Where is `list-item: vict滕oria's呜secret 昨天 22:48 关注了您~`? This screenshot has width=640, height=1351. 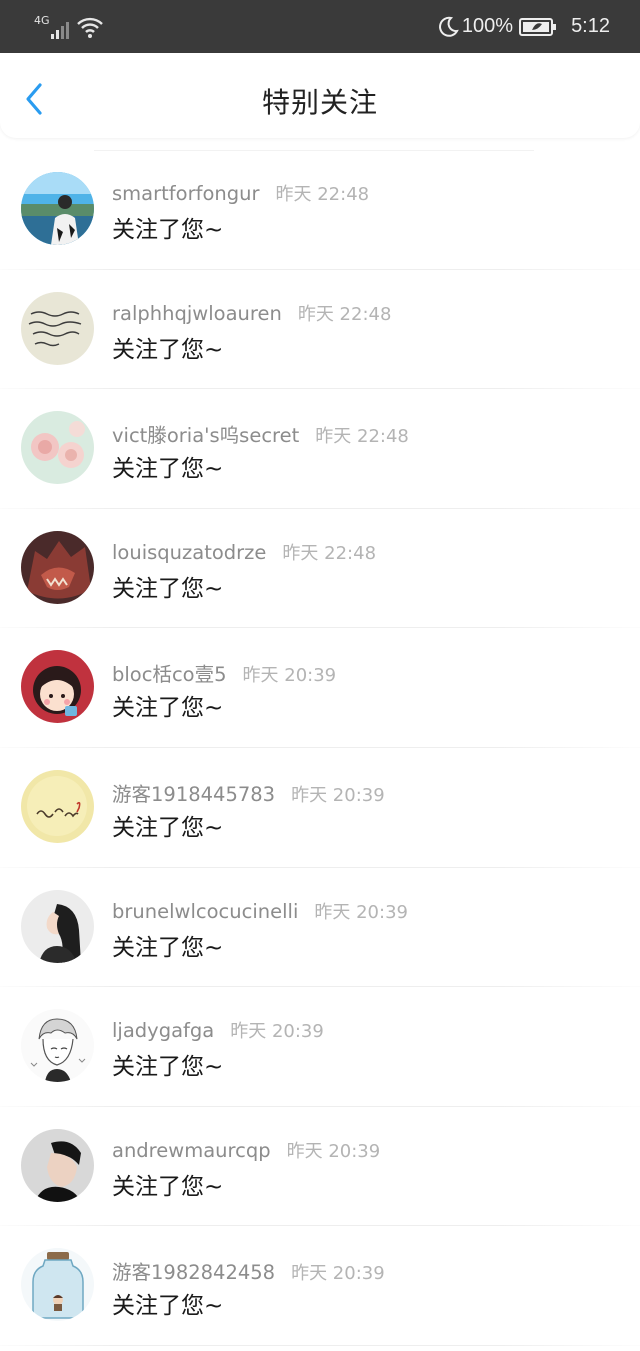 list-item: vict滕oria's呜secret 昨天 22:48 关注了您~ is located at coordinates (320, 449).